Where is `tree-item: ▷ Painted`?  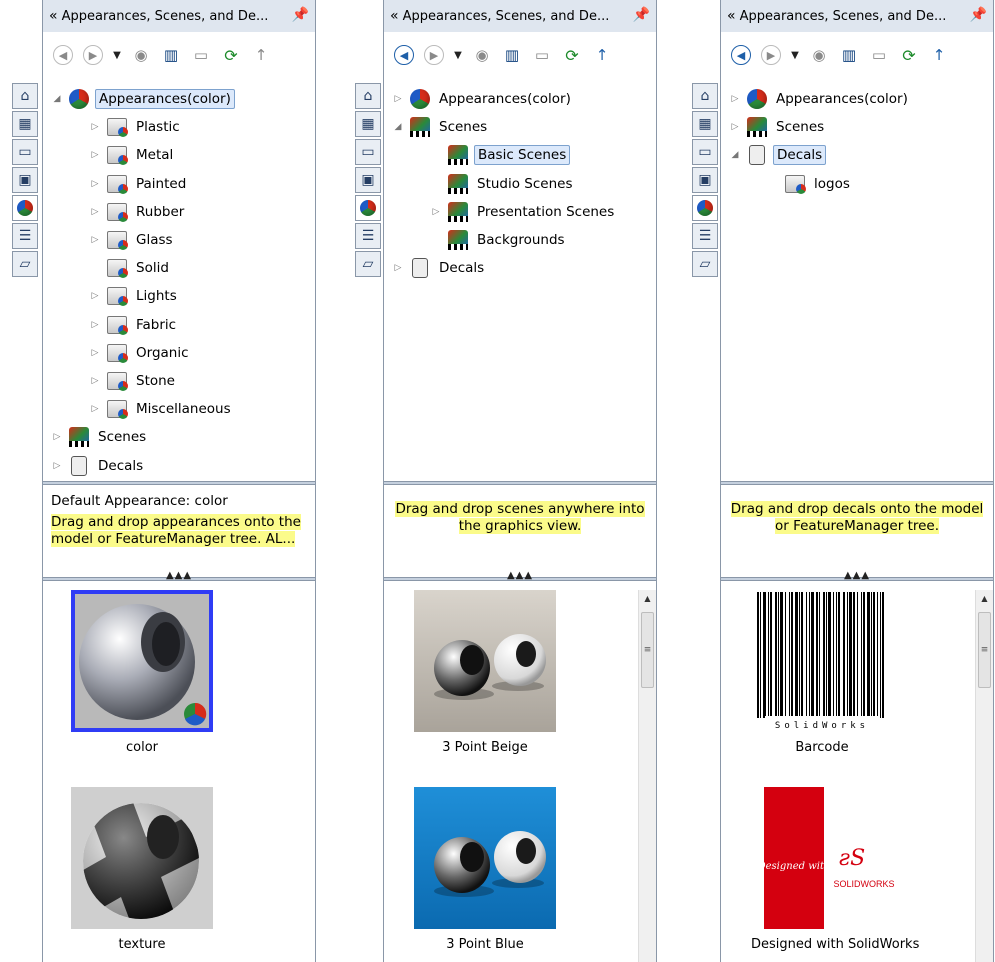
tree-item: ▷ Painted is located at coordinates (139, 184).